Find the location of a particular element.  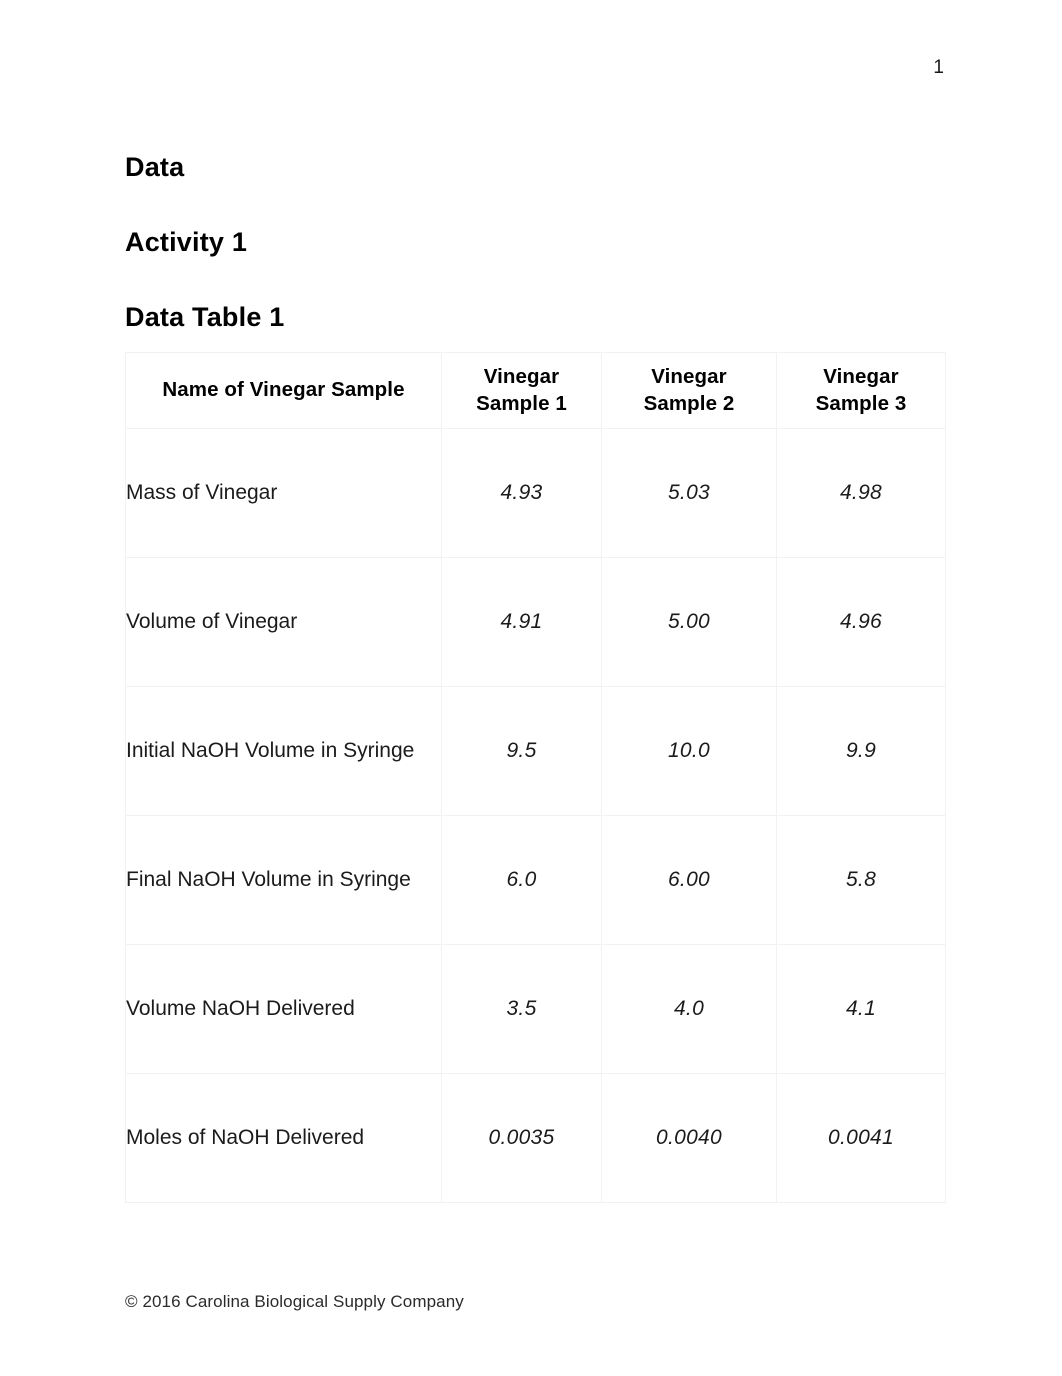

table-row: Volume of Vinegar 4.91 5.00 4.96 is located at coordinates (535, 622).